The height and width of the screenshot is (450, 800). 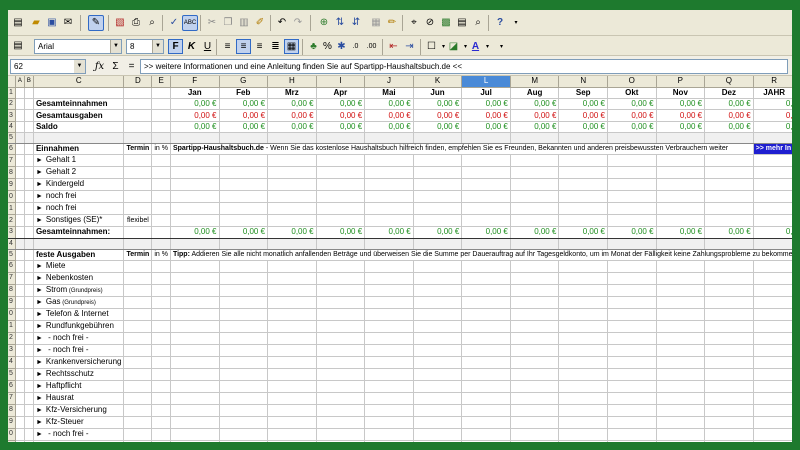 I want to click on format-paintbrush-icon: ✐, so click(x=260, y=23).